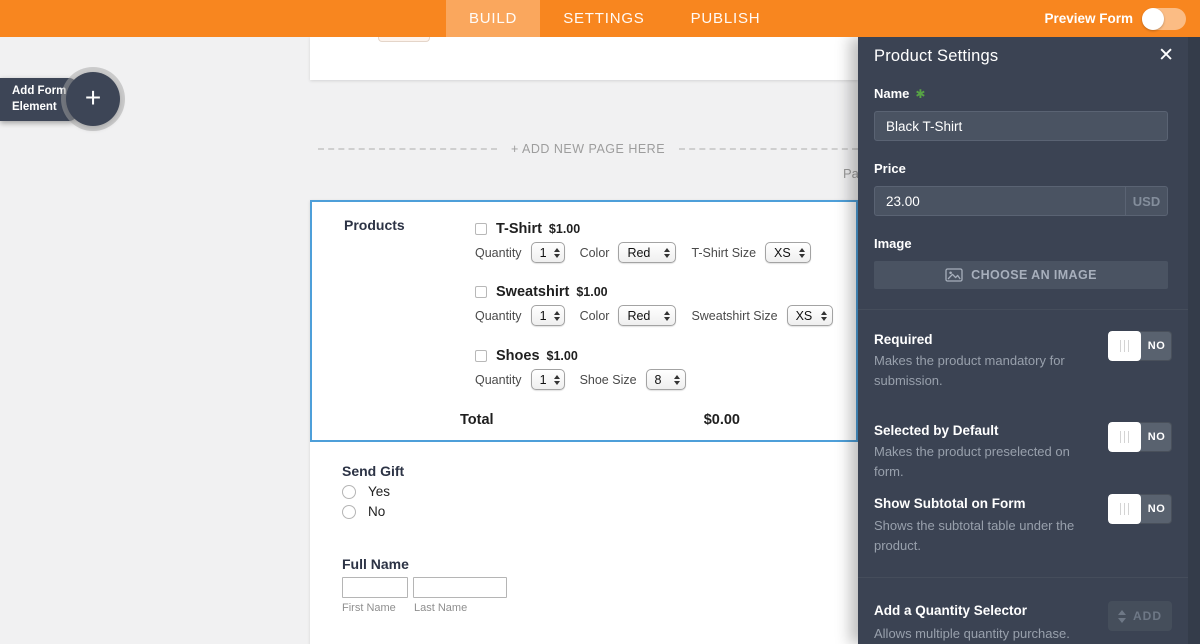 Image resolution: width=1200 pixels, height=644 pixels. I want to click on required-toggle: NO, so click(1140, 346).